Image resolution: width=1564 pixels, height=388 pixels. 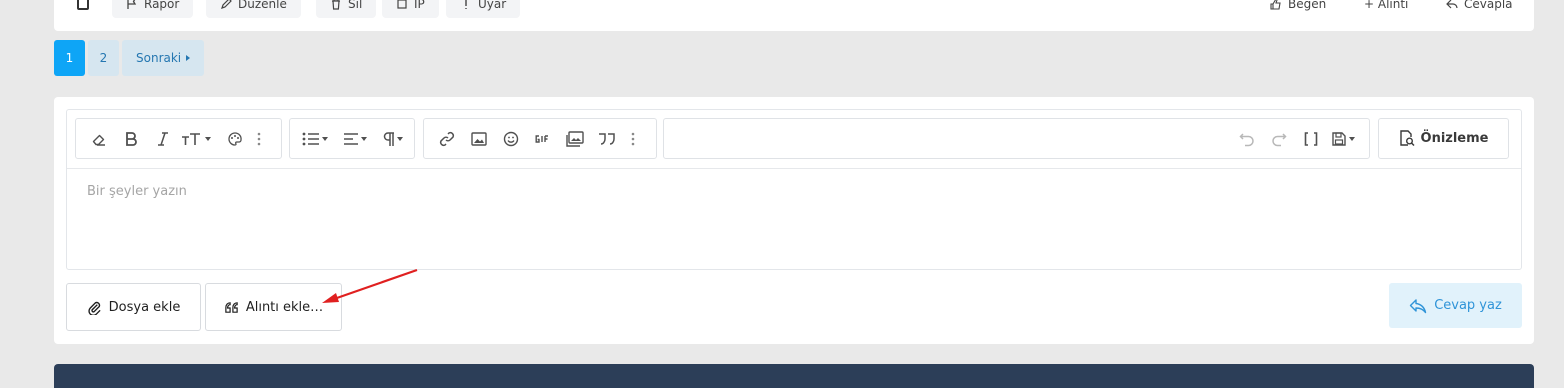 What do you see at coordinates (83, 5) in the screenshot?
I see `checkbox-icon` at bounding box center [83, 5].